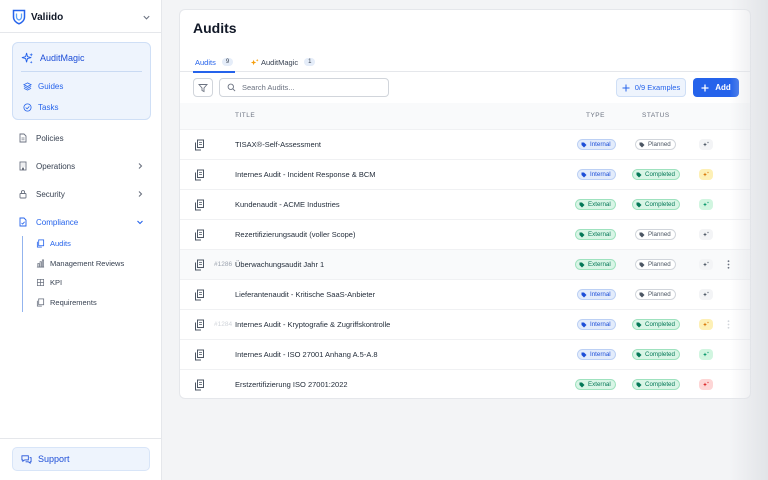 This screenshot has height=480, width=768. Describe the element at coordinates (56, 282) in the screenshot. I see `sub-item-label: KPI` at that location.